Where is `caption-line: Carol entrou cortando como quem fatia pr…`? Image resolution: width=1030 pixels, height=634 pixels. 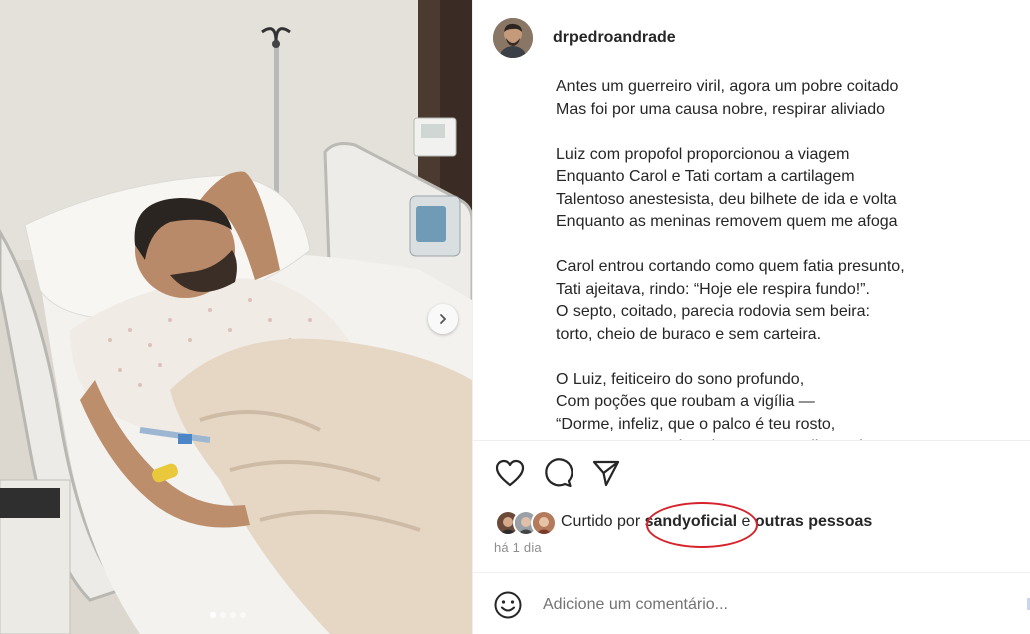
caption-line: Carol entrou cortando como quem fatia pr… is located at coordinates (730, 266).